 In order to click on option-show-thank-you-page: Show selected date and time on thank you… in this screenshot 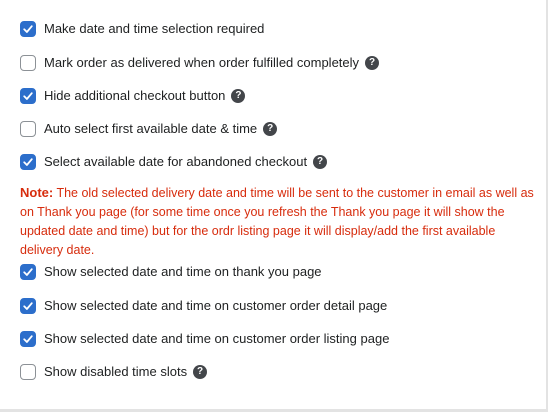, I will do `click(171, 272)`.